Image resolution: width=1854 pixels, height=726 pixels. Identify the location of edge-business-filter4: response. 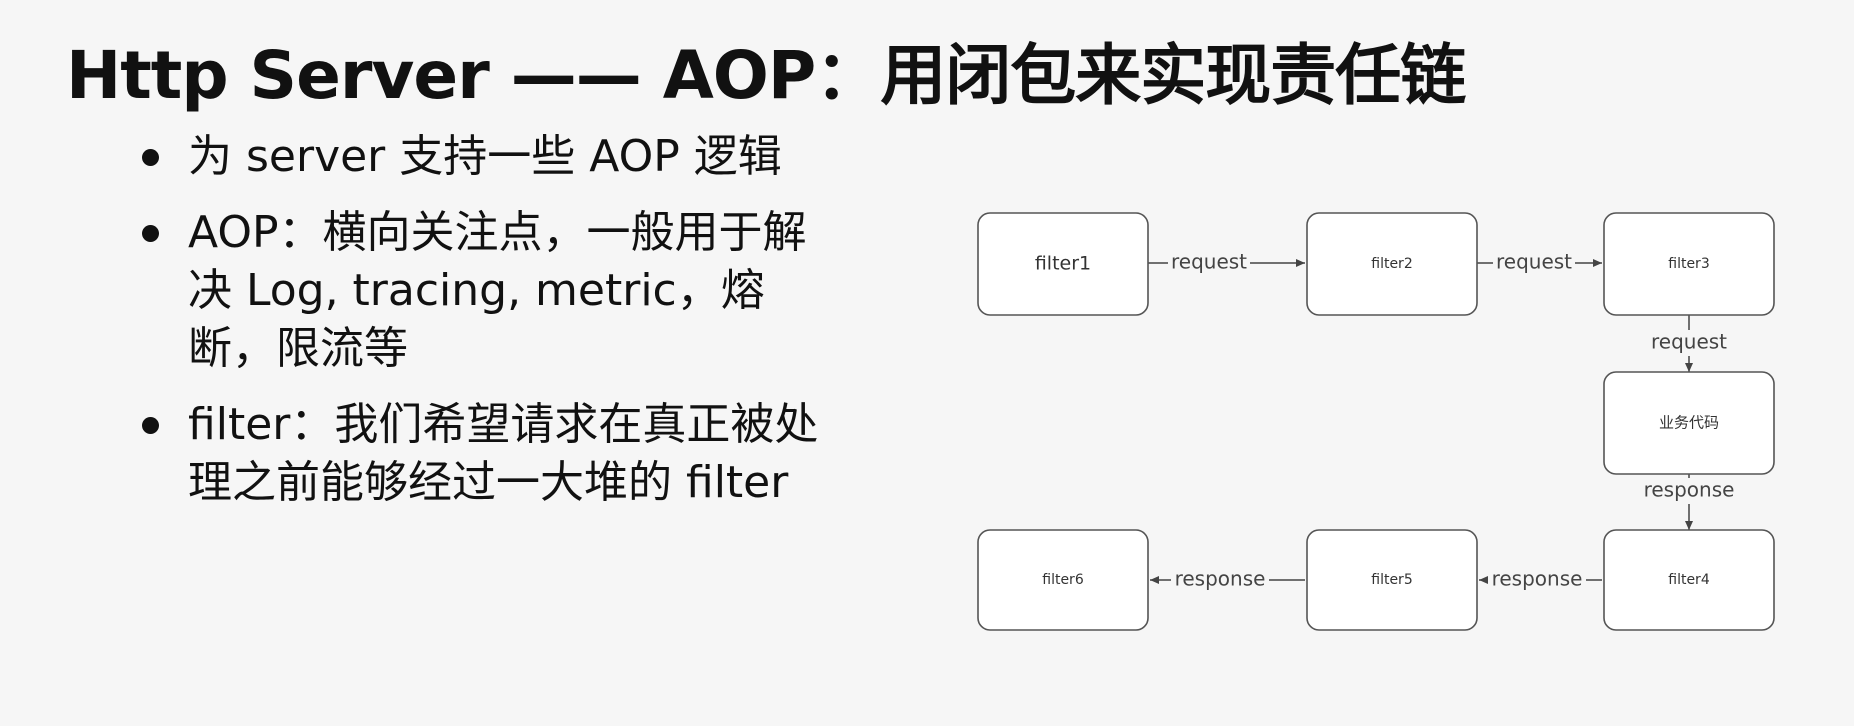
(1689, 502).